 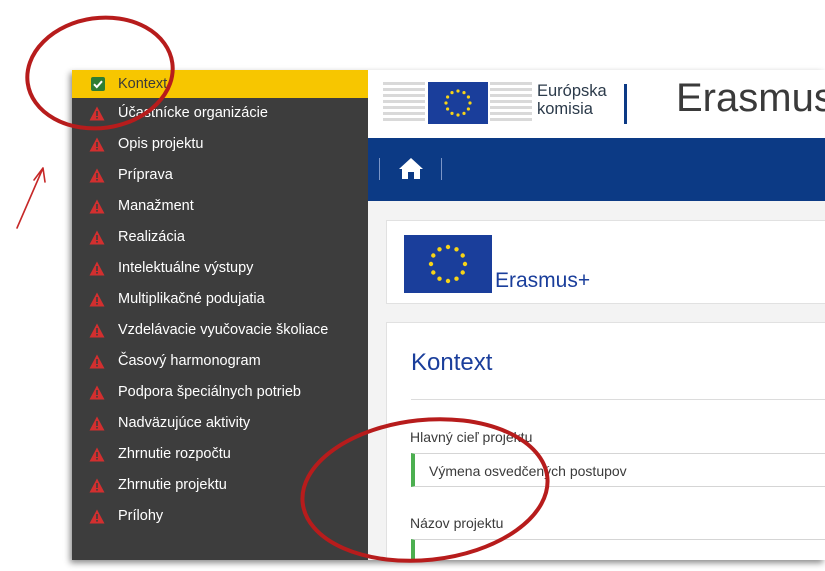 What do you see at coordinates (528, 471) in the screenshot?
I see `field-value: Výmena osvedčených postupov` at bounding box center [528, 471].